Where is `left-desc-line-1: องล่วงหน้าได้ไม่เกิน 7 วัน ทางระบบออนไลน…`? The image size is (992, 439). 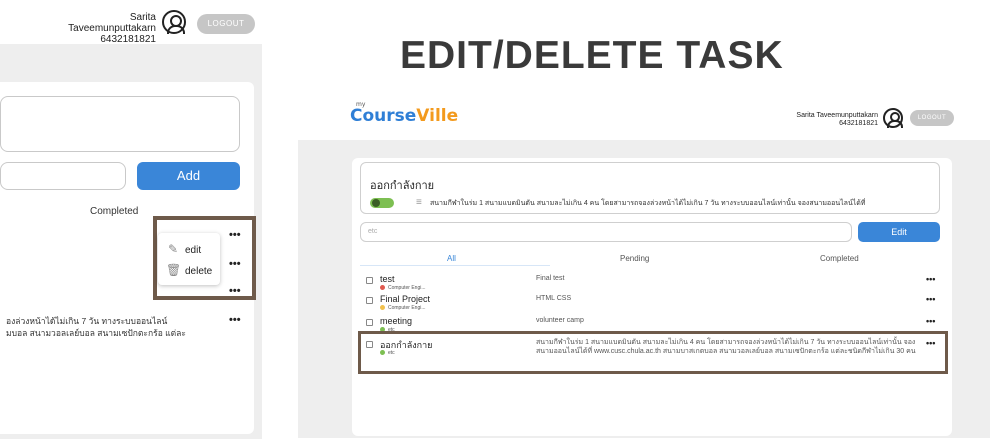
left-desc-line-1: องล่วงหน้าได้ไม่เกิน 7 วัน ทางระบบออนไลน… is located at coordinates (87, 321).